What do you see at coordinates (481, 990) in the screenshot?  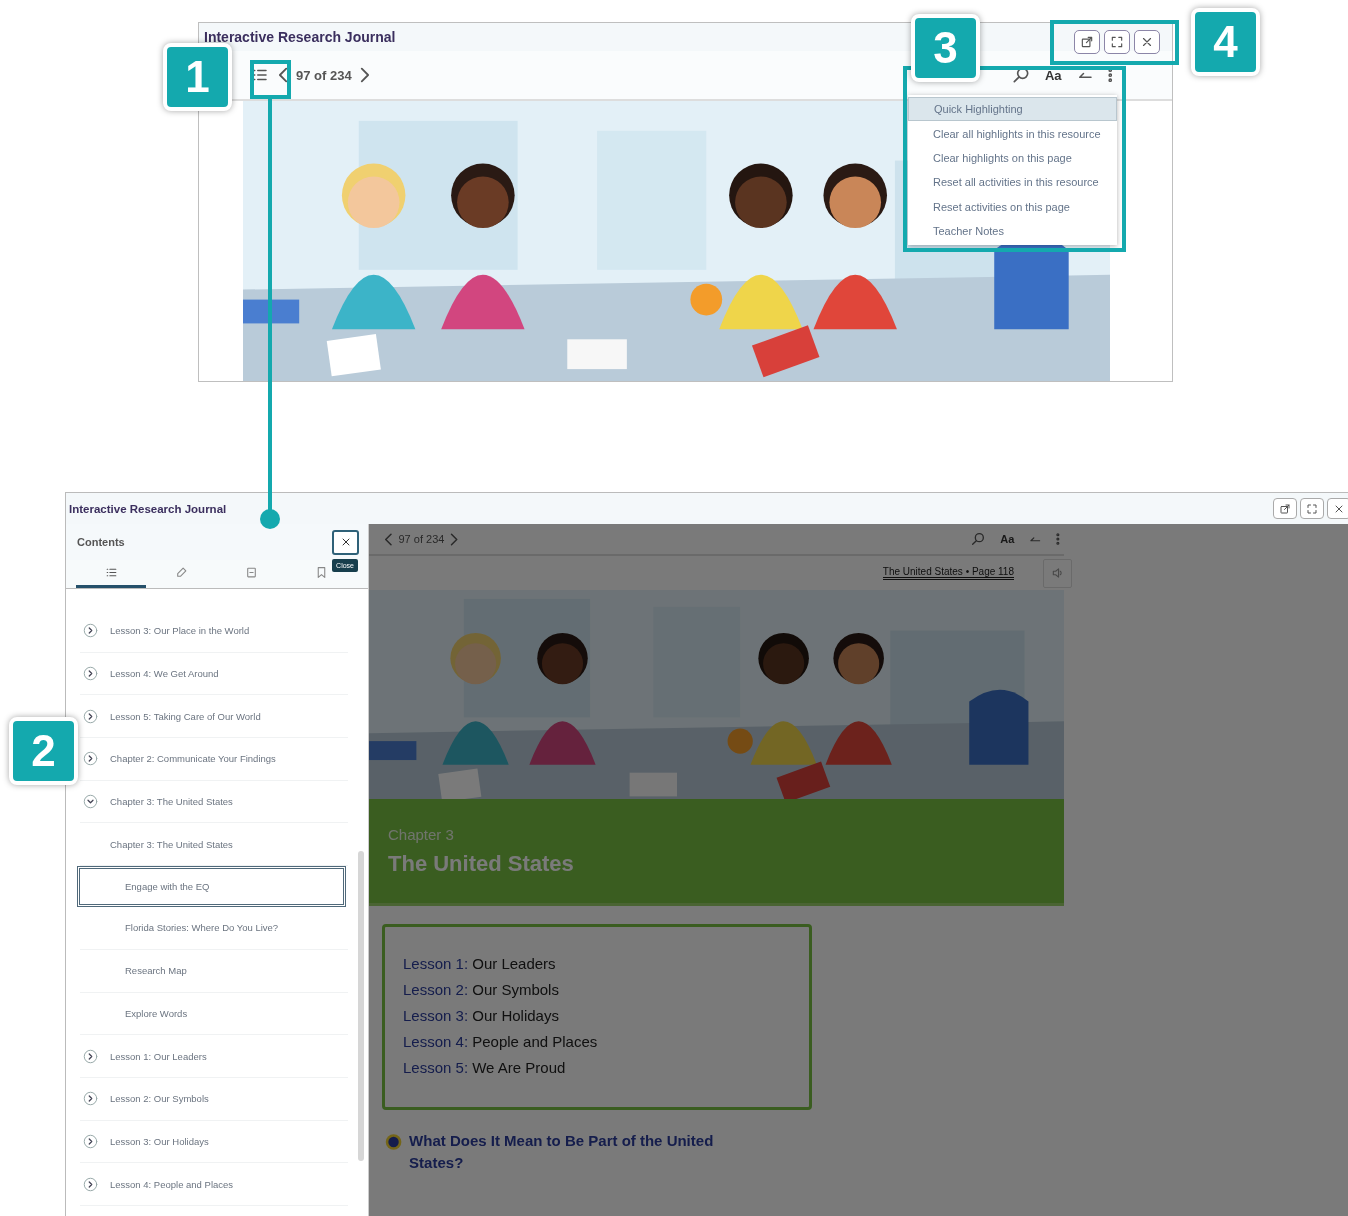 I see `lesson-line: Lesson 2: Our Symbols` at bounding box center [481, 990].